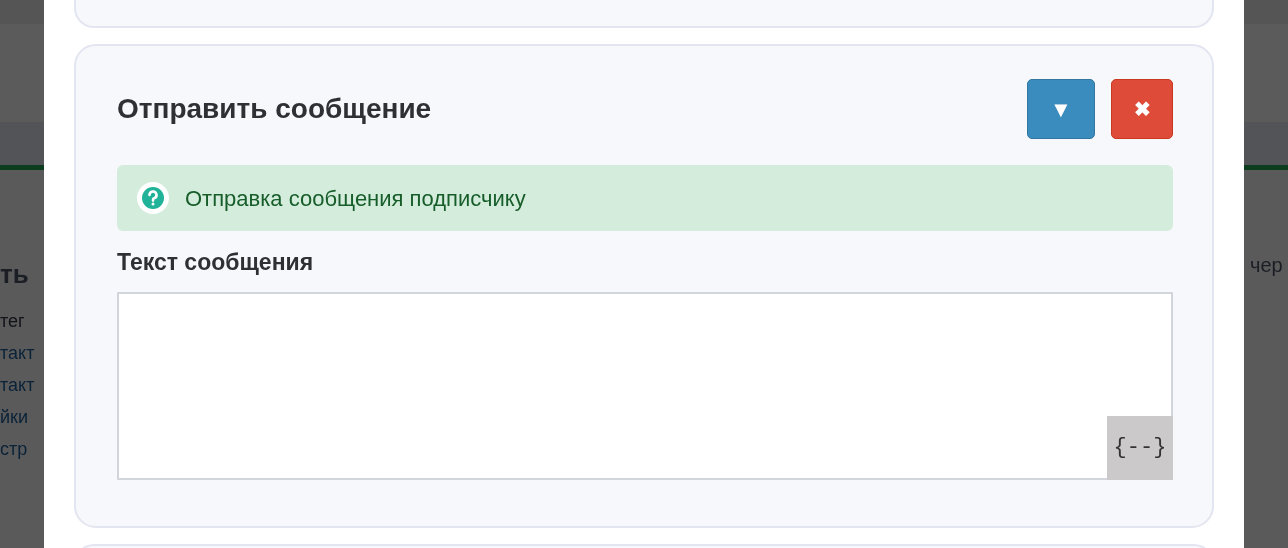 This screenshot has height=548, width=1288. What do you see at coordinates (1140, 447) in the screenshot?
I see `variables-button: {--}` at bounding box center [1140, 447].